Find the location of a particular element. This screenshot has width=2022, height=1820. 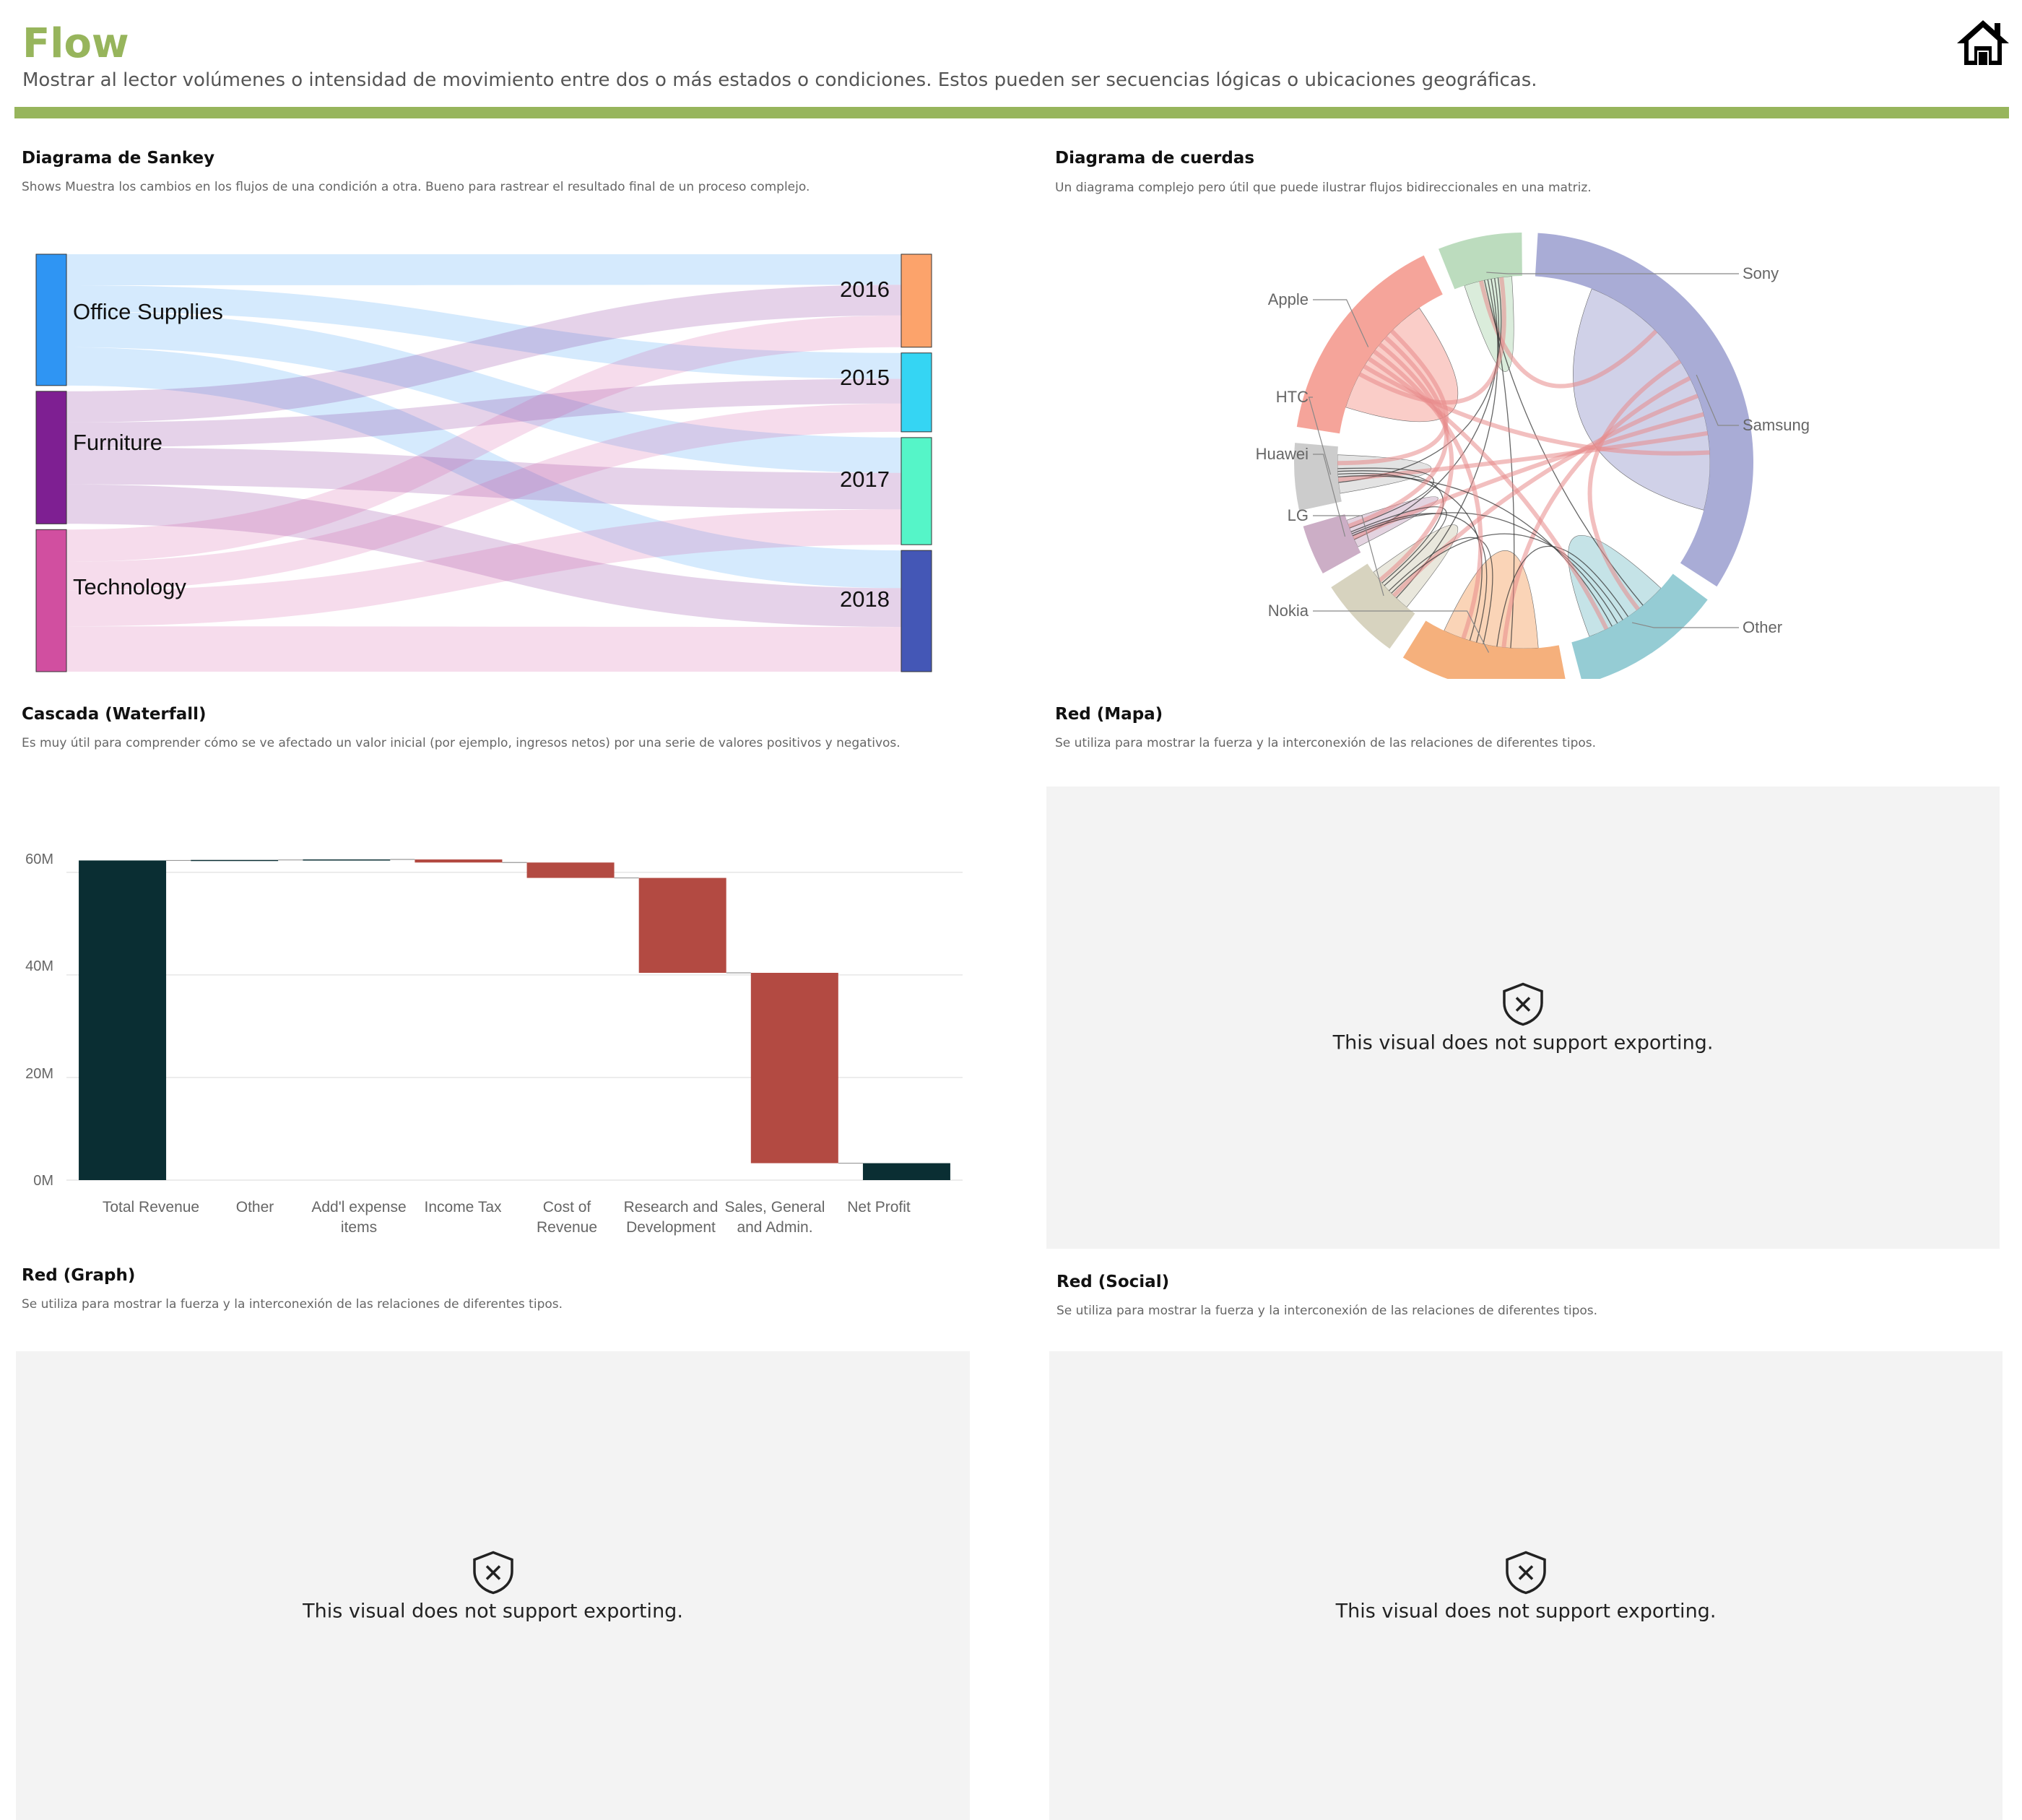

waterfall-y-axis: 60M 40M 20M 0M is located at coordinates (39, 1020).